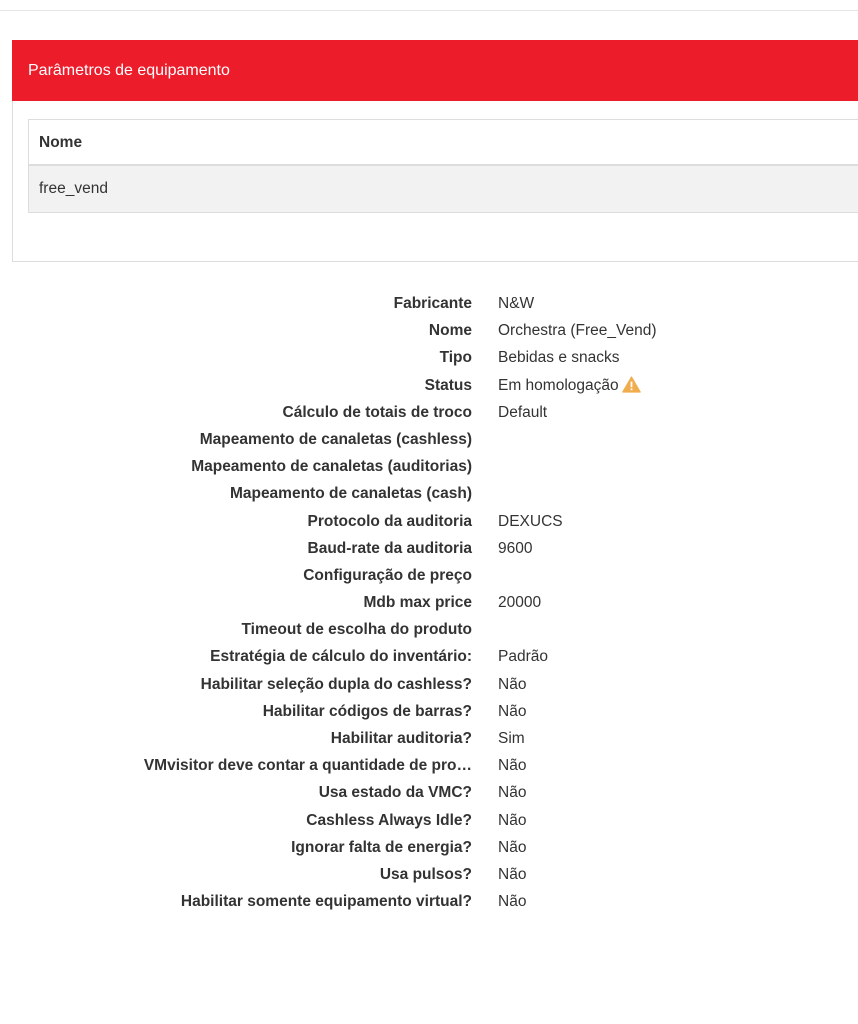 The height and width of the screenshot is (1024, 858). Describe the element at coordinates (448, 385) in the screenshot. I see `detail-label: Status` at that location.